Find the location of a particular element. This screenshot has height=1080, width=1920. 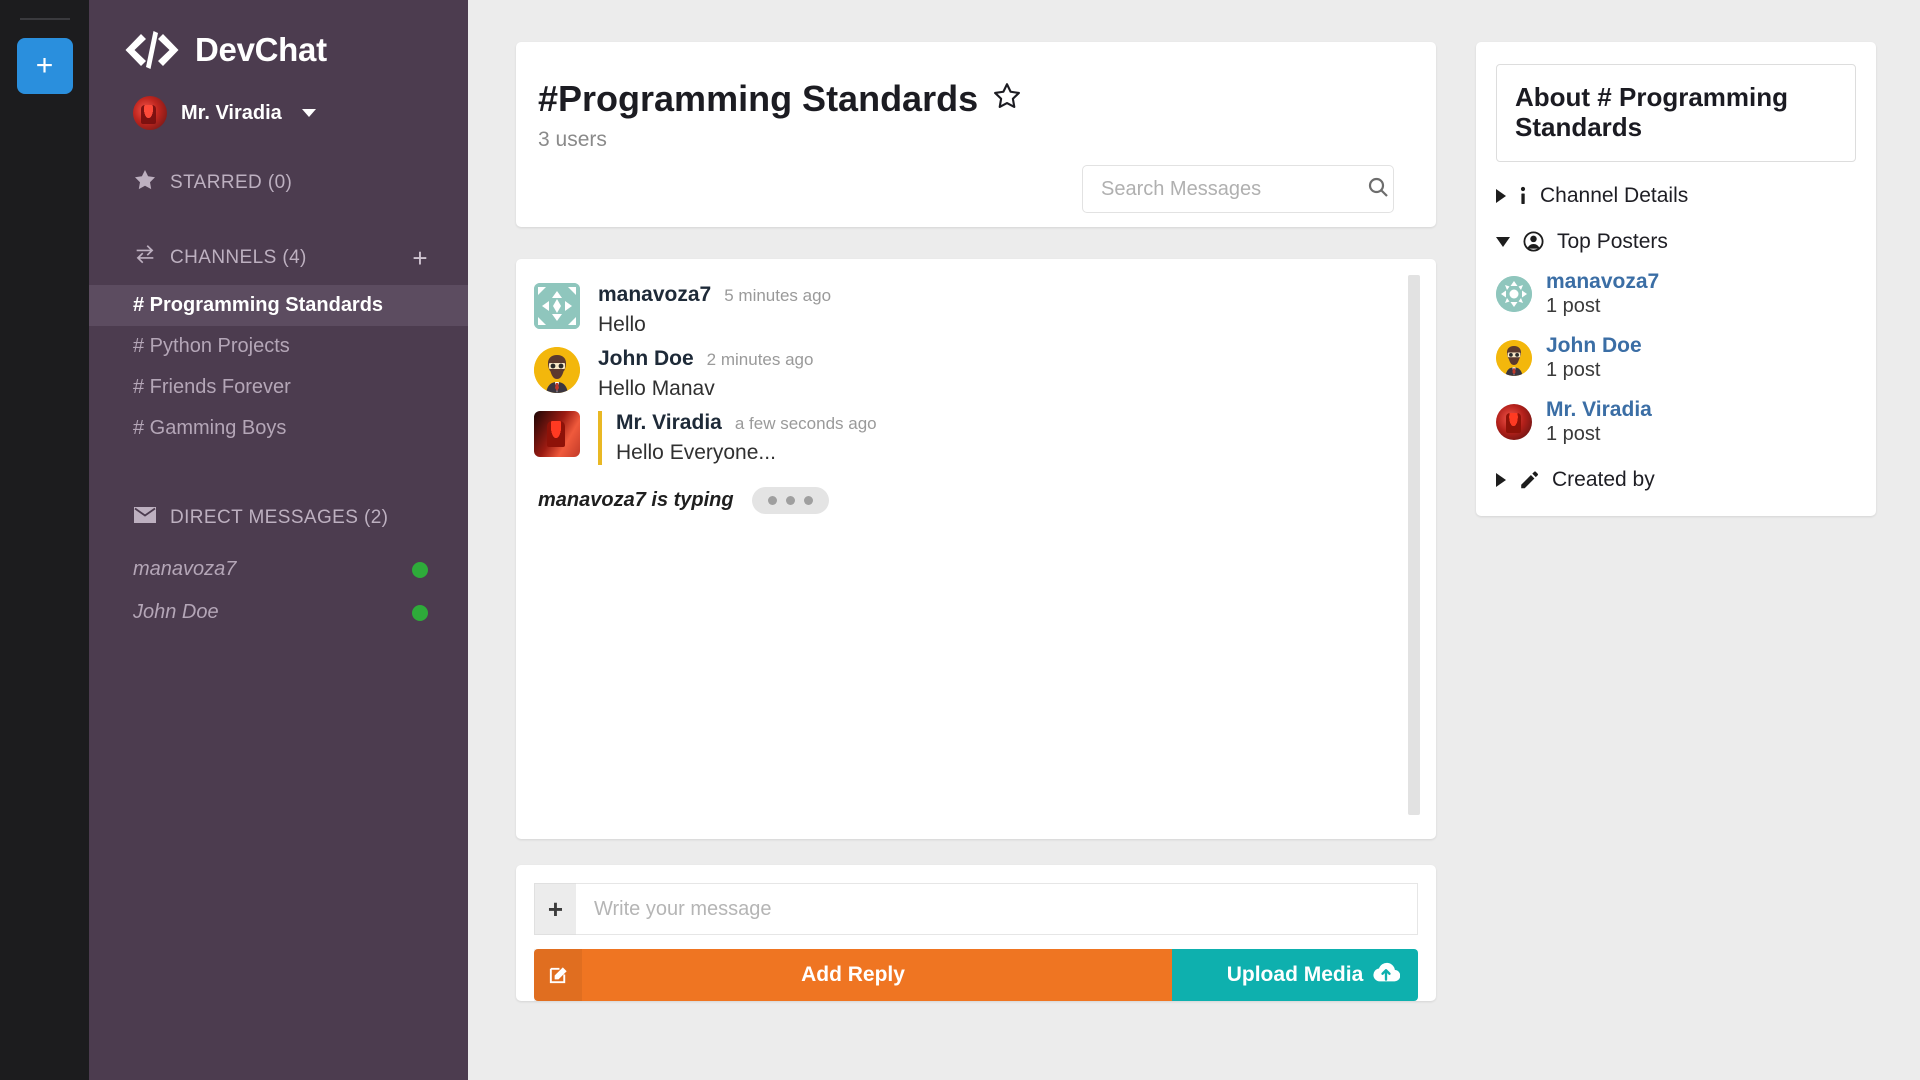

typing-indicator: manavoza7 is typing is located at coordinates (976, 500).